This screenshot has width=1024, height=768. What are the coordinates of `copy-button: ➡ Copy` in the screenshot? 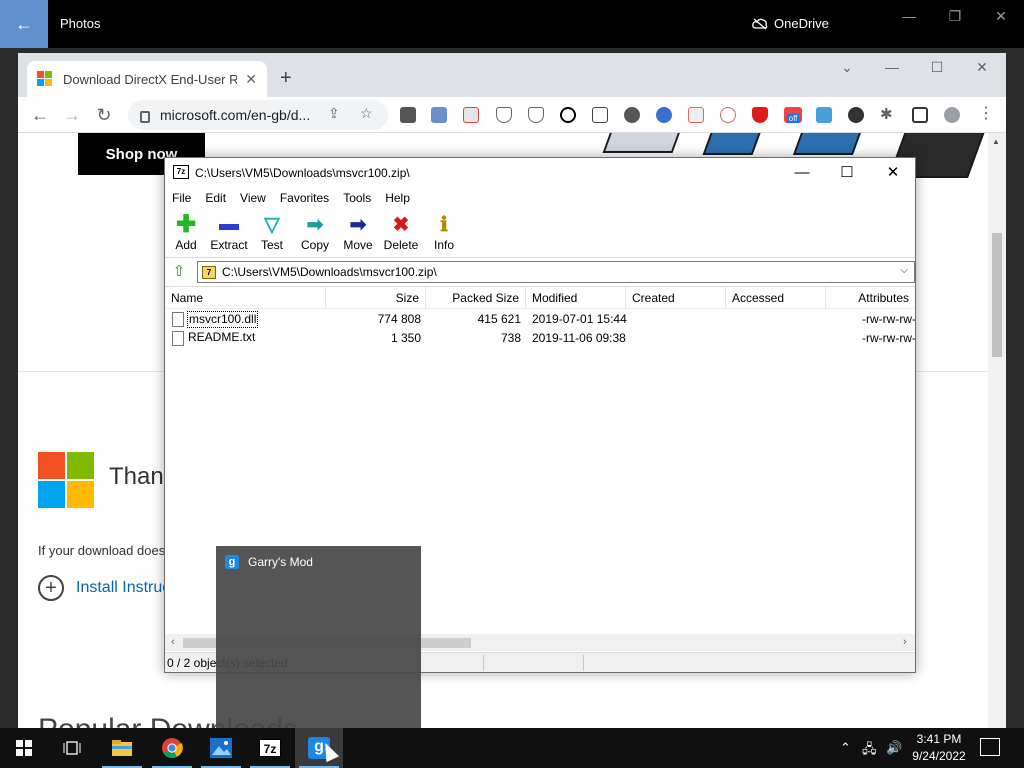 It's located at (315, 232).